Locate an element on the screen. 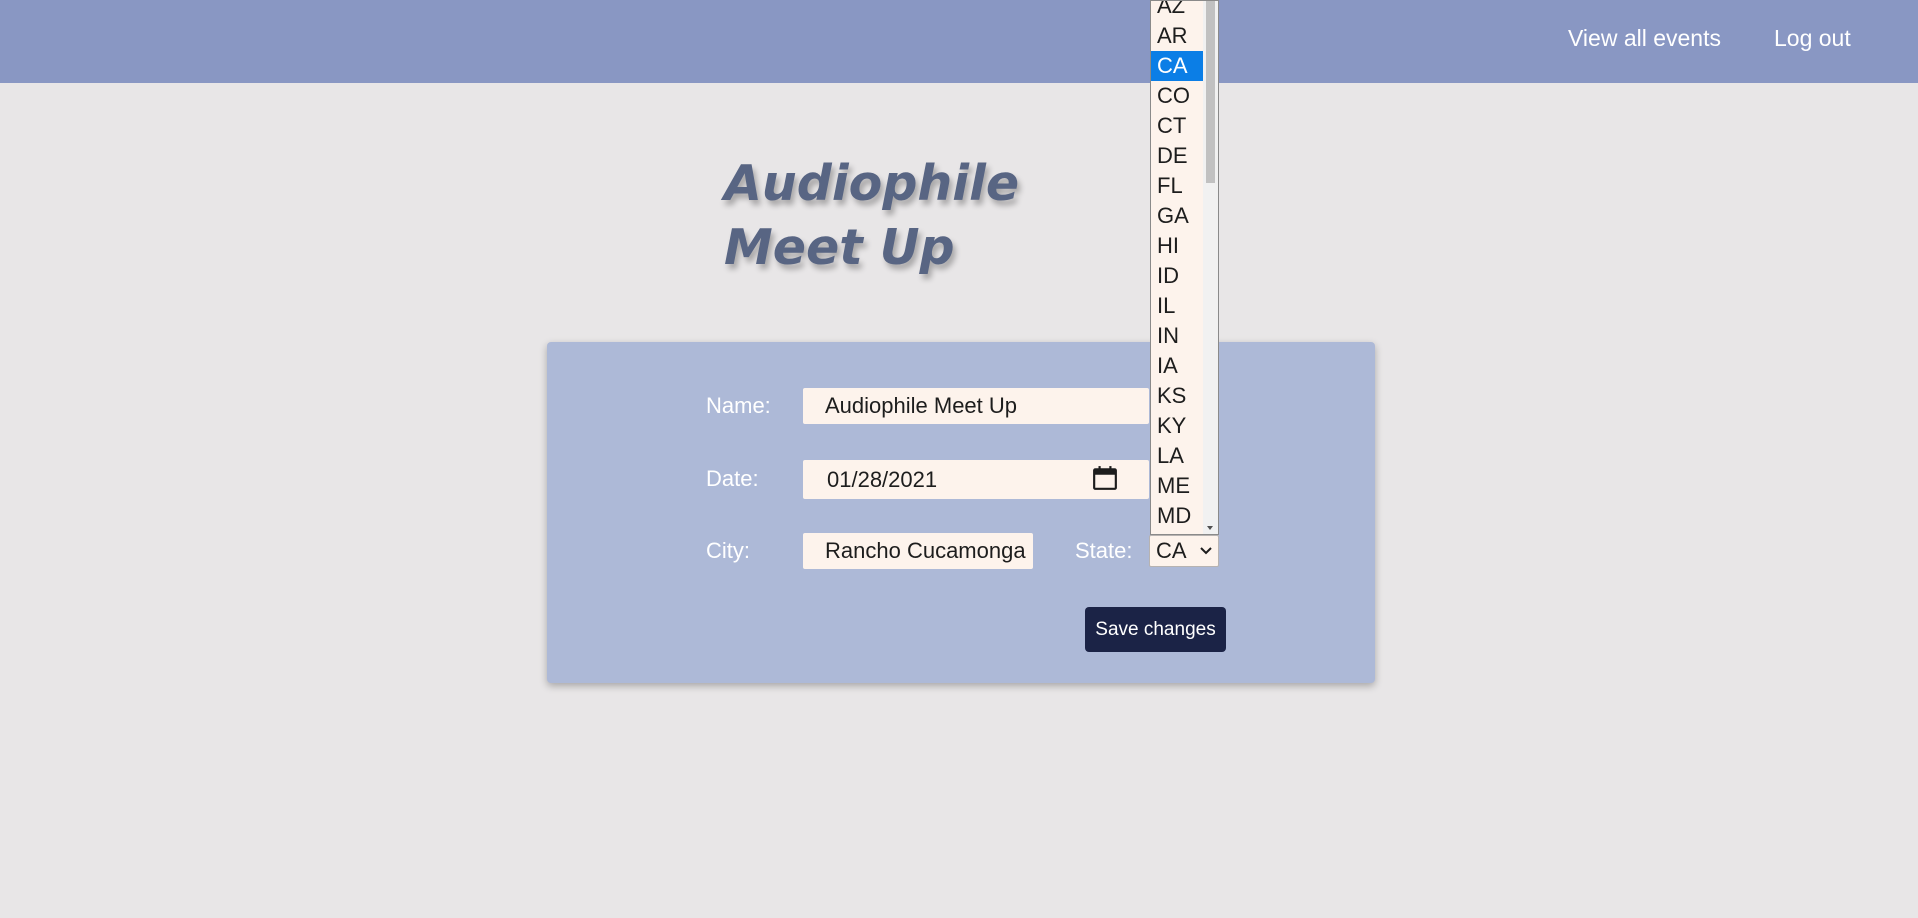  state-option: GA is located at coordinates (1177, 216).